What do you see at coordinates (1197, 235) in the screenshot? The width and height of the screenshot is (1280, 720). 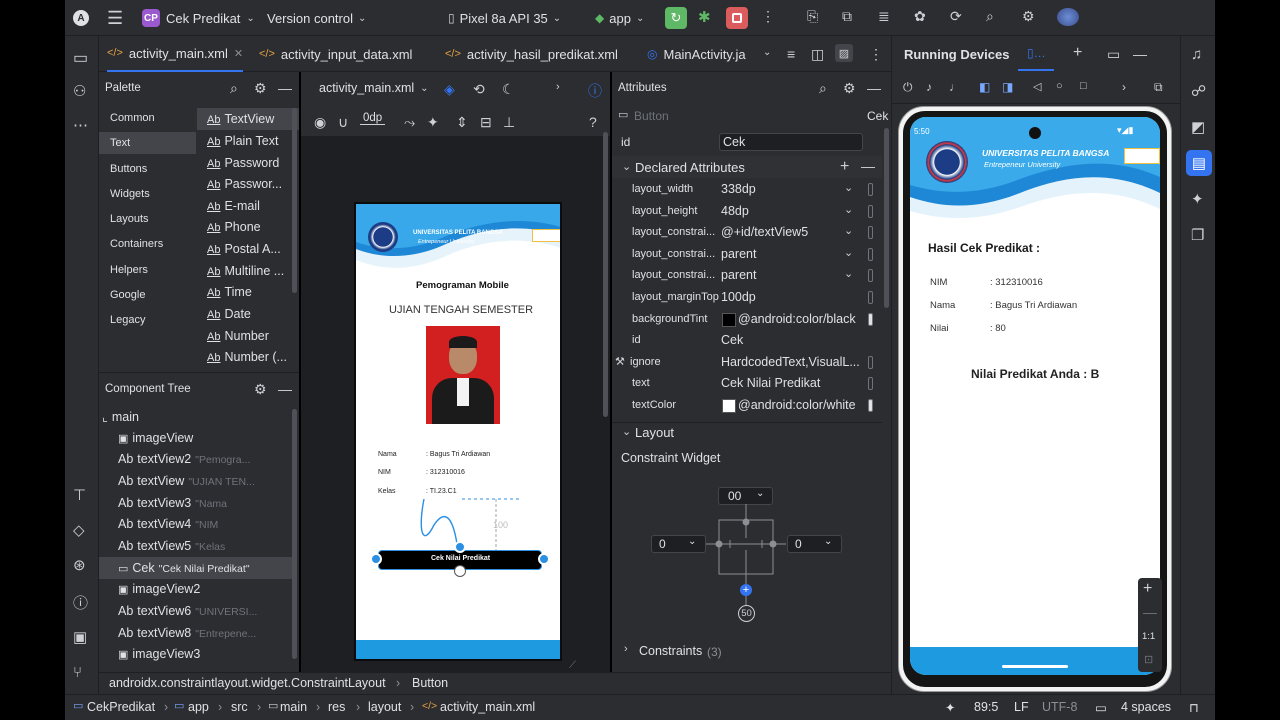 I see `device-explorer-icon: ❐` at bounding box center [1197, 235].